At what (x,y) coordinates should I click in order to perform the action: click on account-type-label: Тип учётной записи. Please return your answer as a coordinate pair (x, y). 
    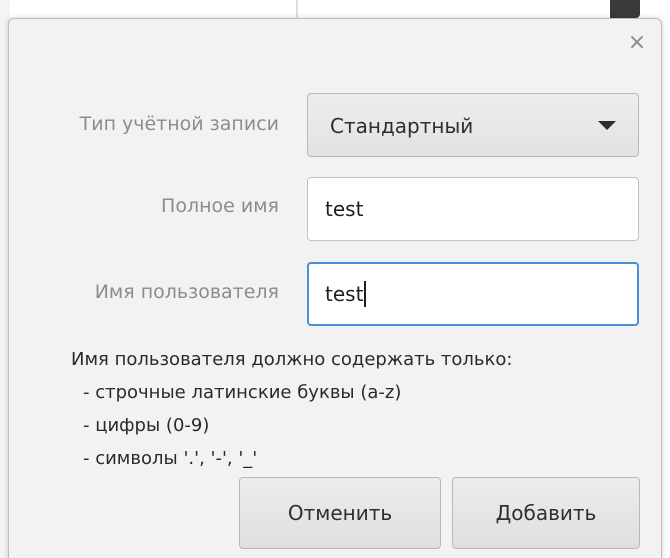
    Looking at the image, I should click on (179, 124).